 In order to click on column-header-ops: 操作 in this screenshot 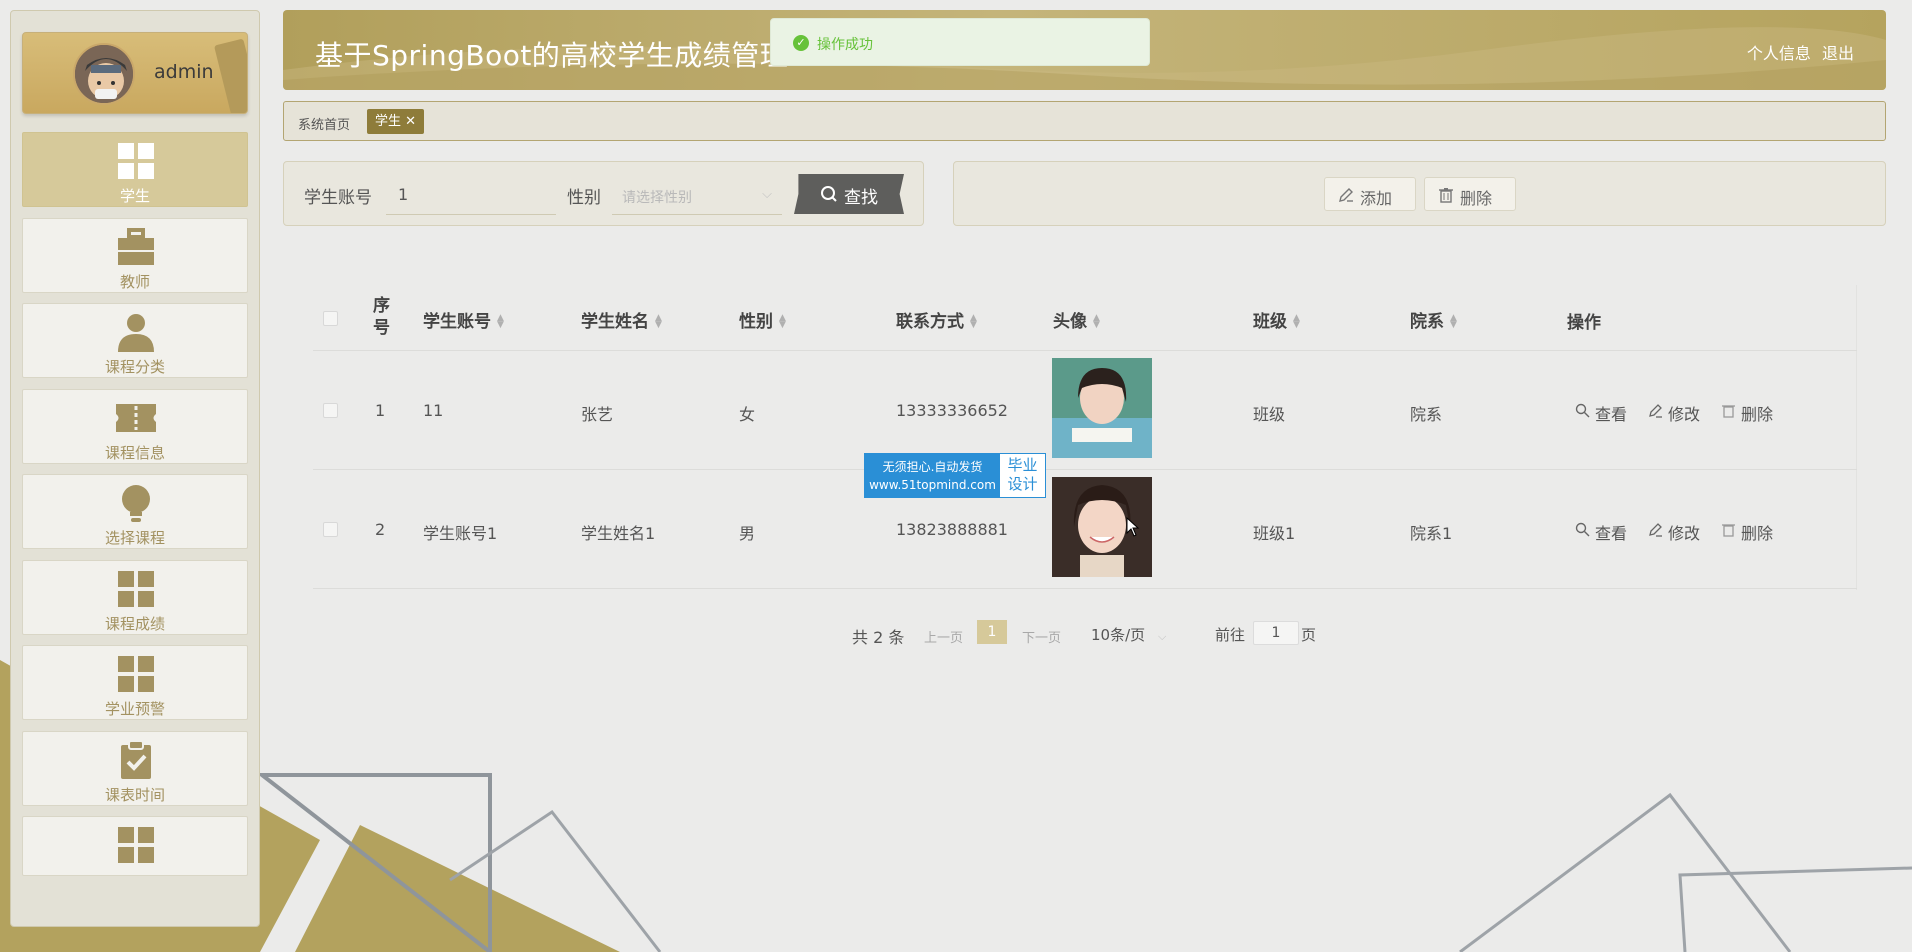, I will do `click(1584, 323)`.